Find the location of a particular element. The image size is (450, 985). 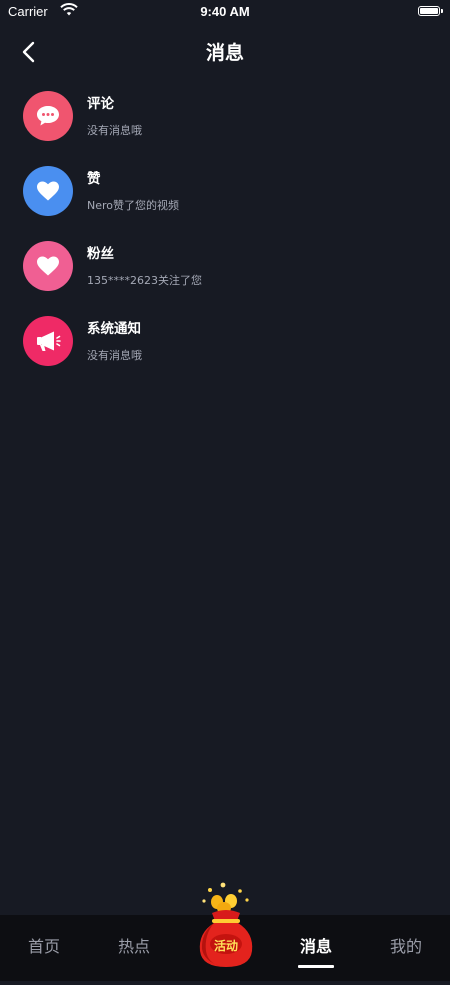

message-item-subtitle: Nero赞了您的视频 is located at coordinates (133, 205).